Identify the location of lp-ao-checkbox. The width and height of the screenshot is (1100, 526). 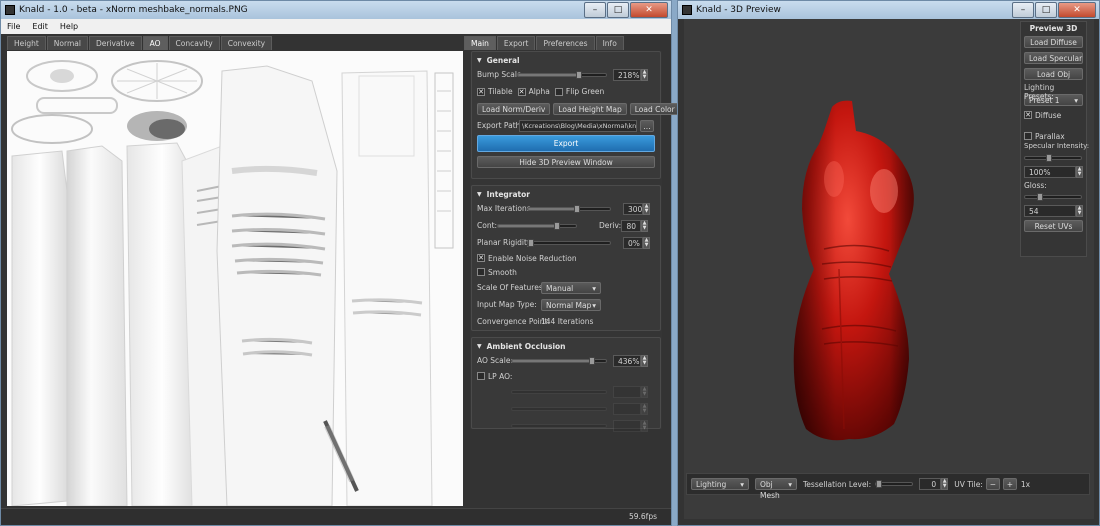
(481, 376).